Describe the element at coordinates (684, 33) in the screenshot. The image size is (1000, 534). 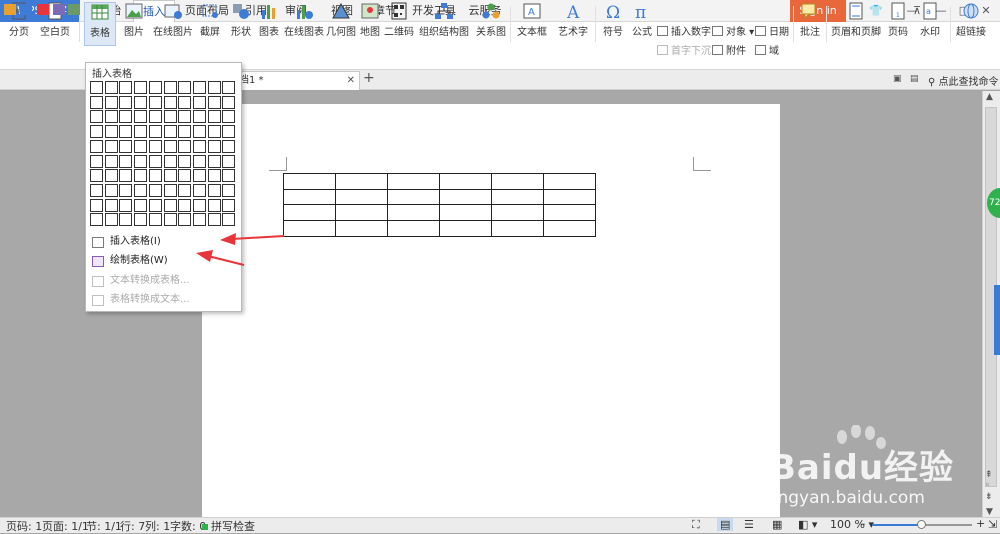
I see `insert-number-button: 插入数字` at that location.